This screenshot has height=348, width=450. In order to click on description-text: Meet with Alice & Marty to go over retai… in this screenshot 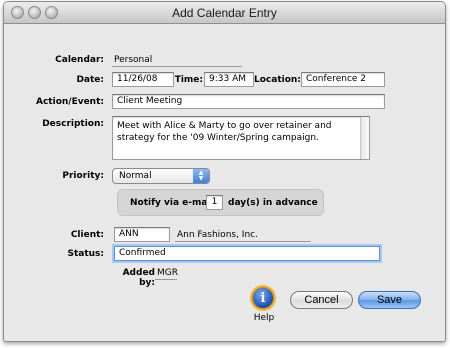, I will do `click(224, 132)`.